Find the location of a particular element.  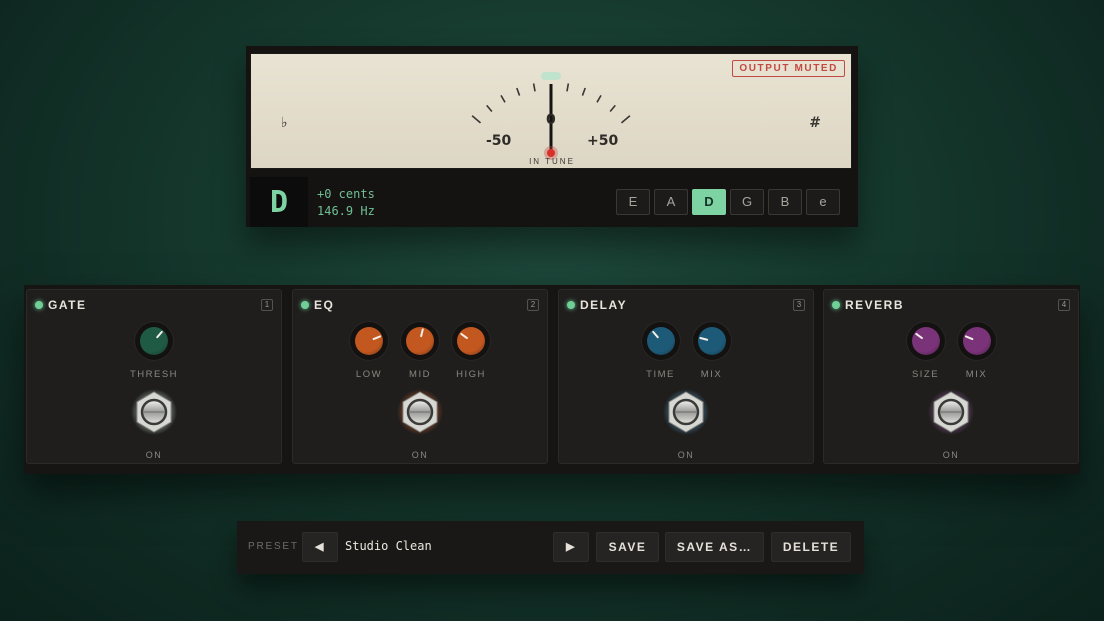

knob-time is located at coordinates (660, 341).